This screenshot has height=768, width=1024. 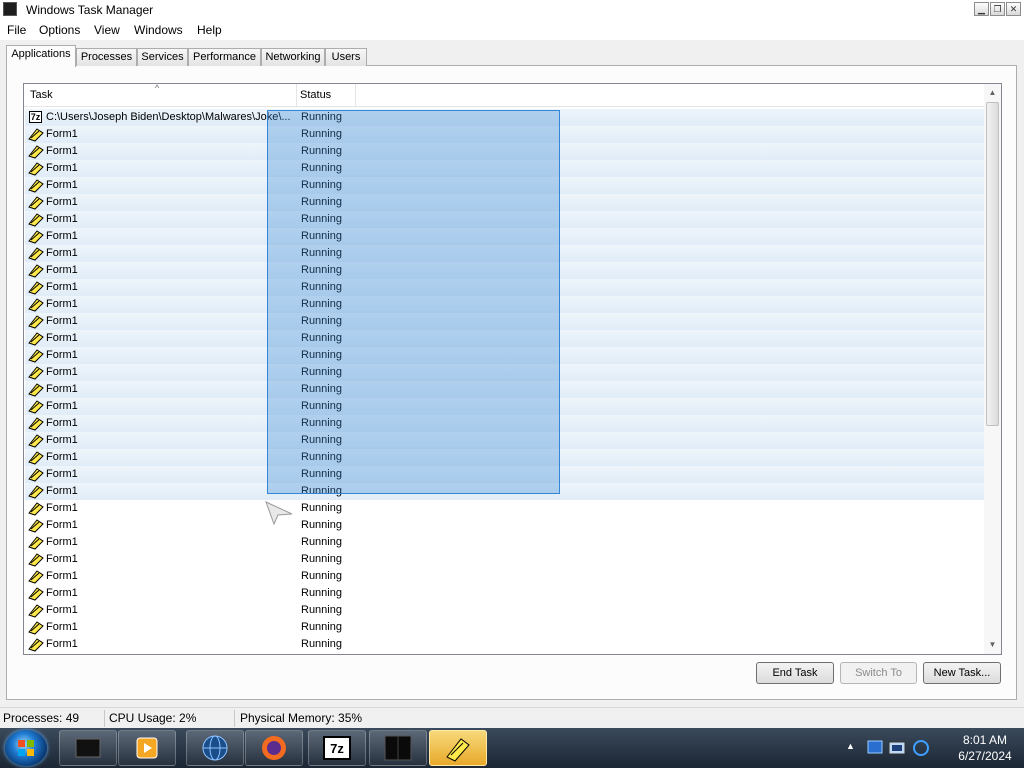 What do you see at coordinates (981, 9) in the screenshot?
I see `minimize-button: ▁` at bounding box center [981, 9].